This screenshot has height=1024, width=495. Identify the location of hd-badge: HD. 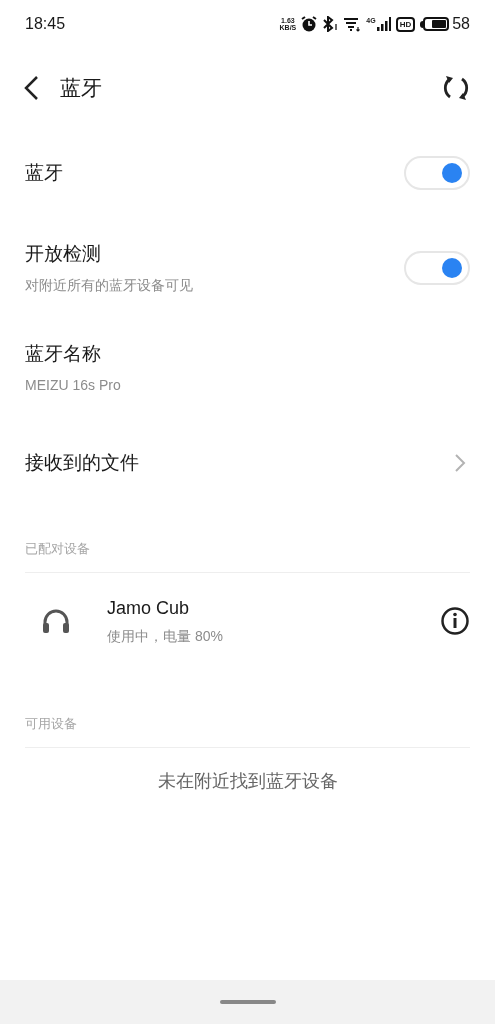
(405, 24).